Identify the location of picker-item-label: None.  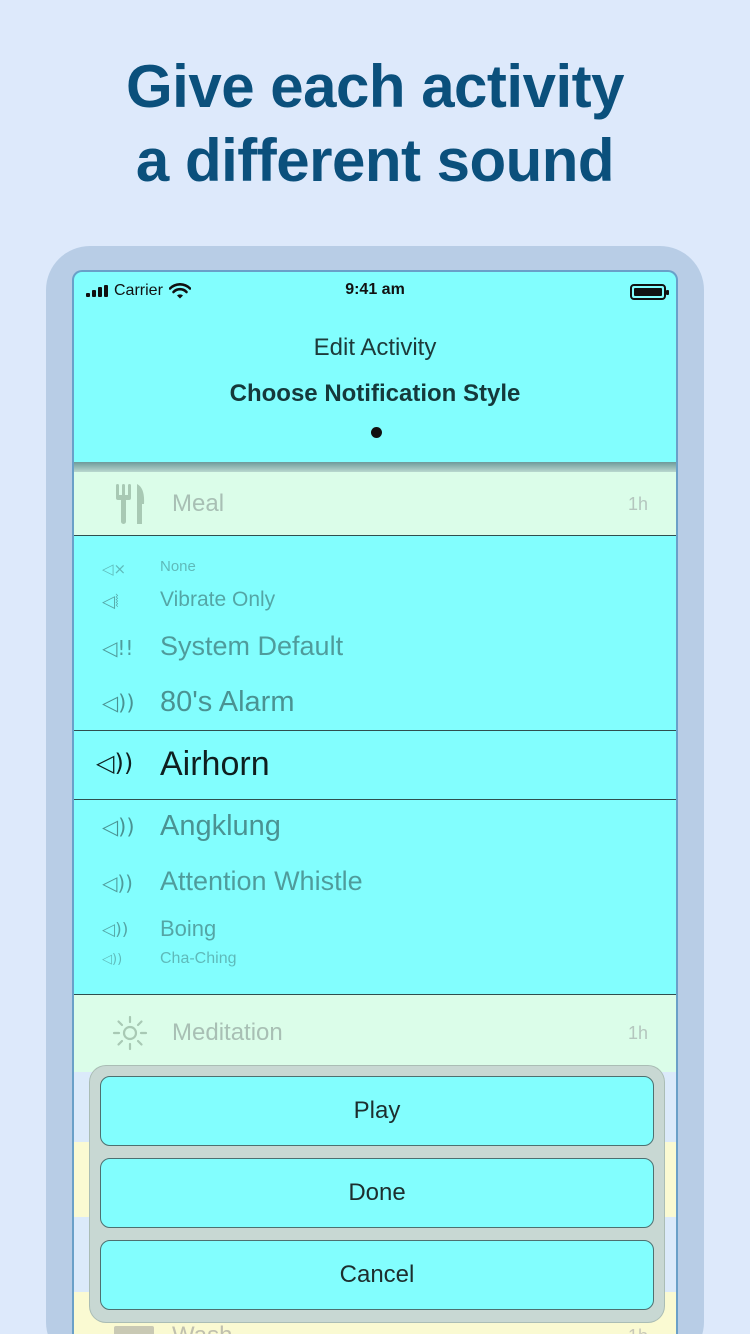
(178, 566).